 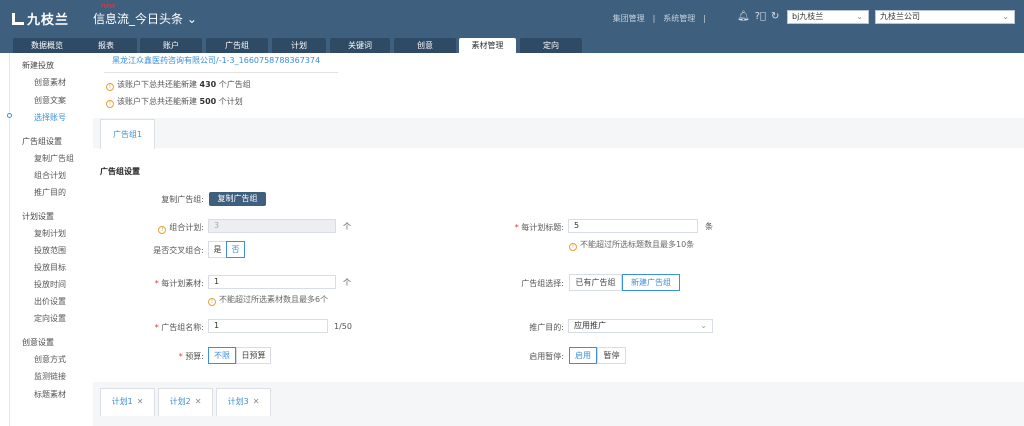 I want to click on sidebar-group-creative: 创意设置, so click(x=38, y=342).